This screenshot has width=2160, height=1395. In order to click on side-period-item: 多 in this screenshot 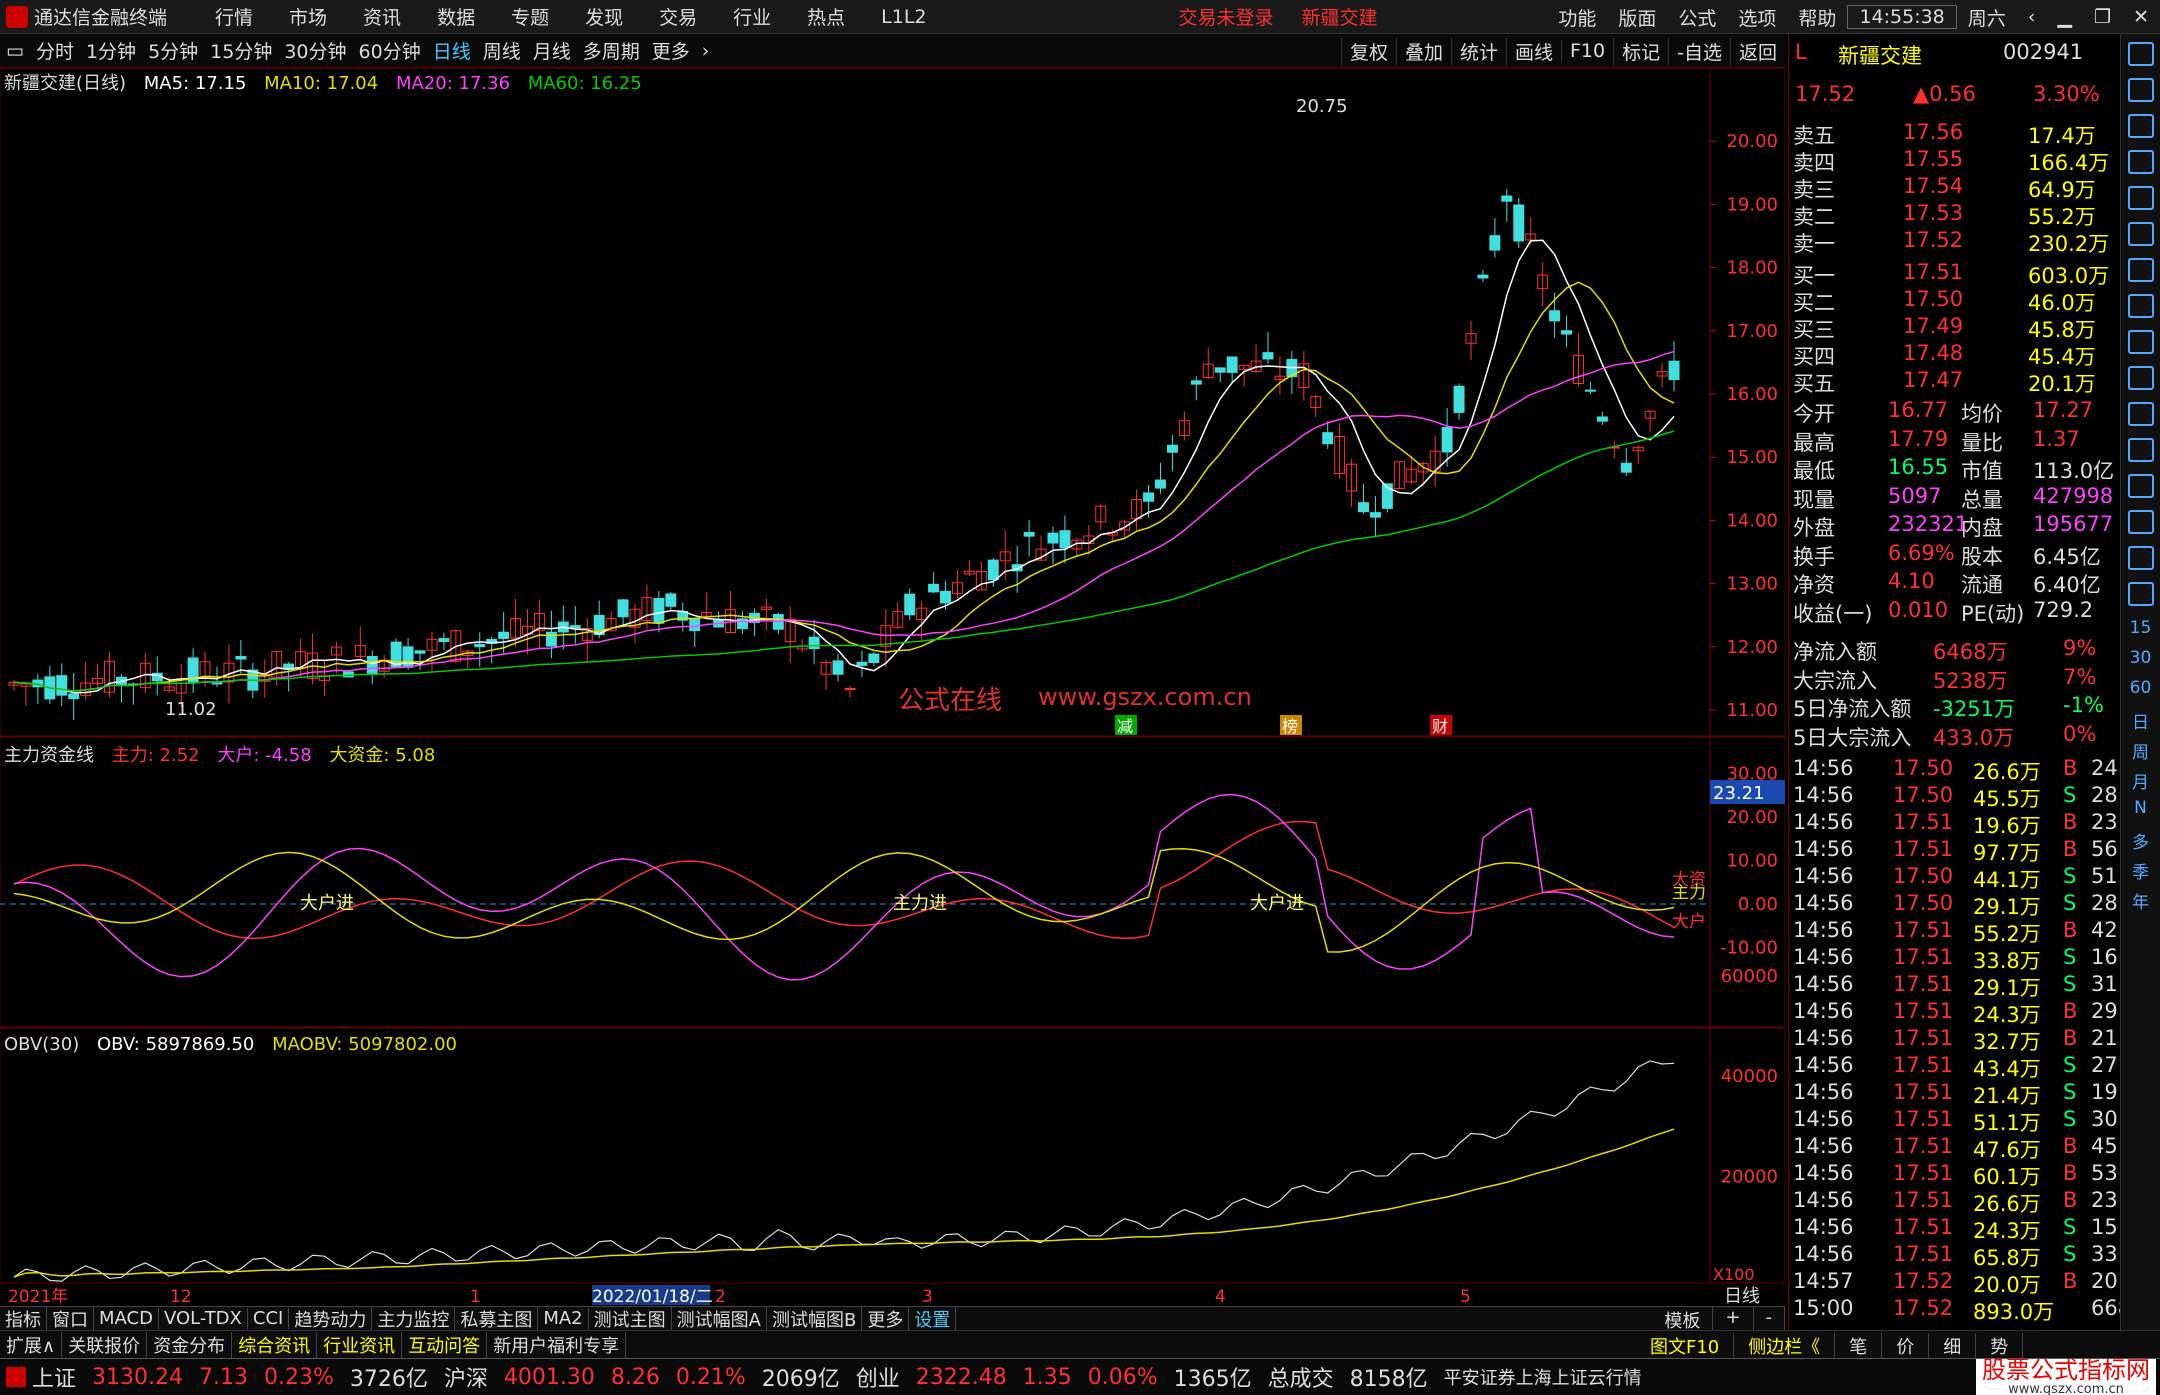, I will do `click(2140, 843)`.